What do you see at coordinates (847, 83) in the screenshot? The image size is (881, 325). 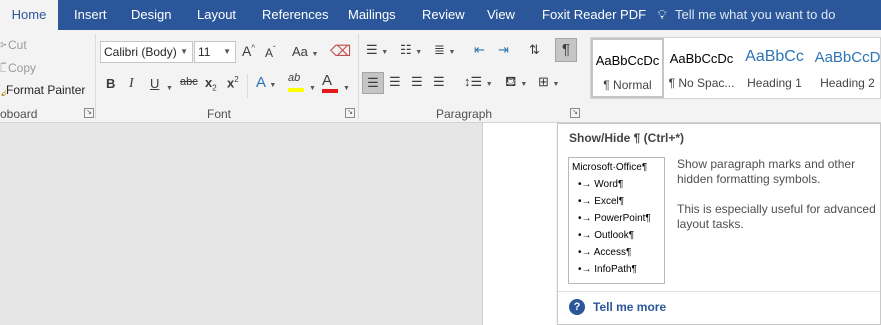 I see `style-name: Heading 2` at bounding box center [847, 83].